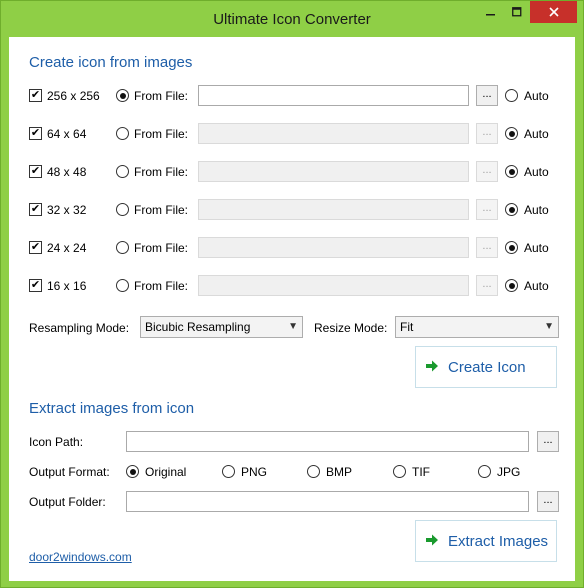  What do you see at coordinates (112, 408) in the screenshot?
I see `extract-section-title: Extract images from icon` at bounding box center [112, 408].